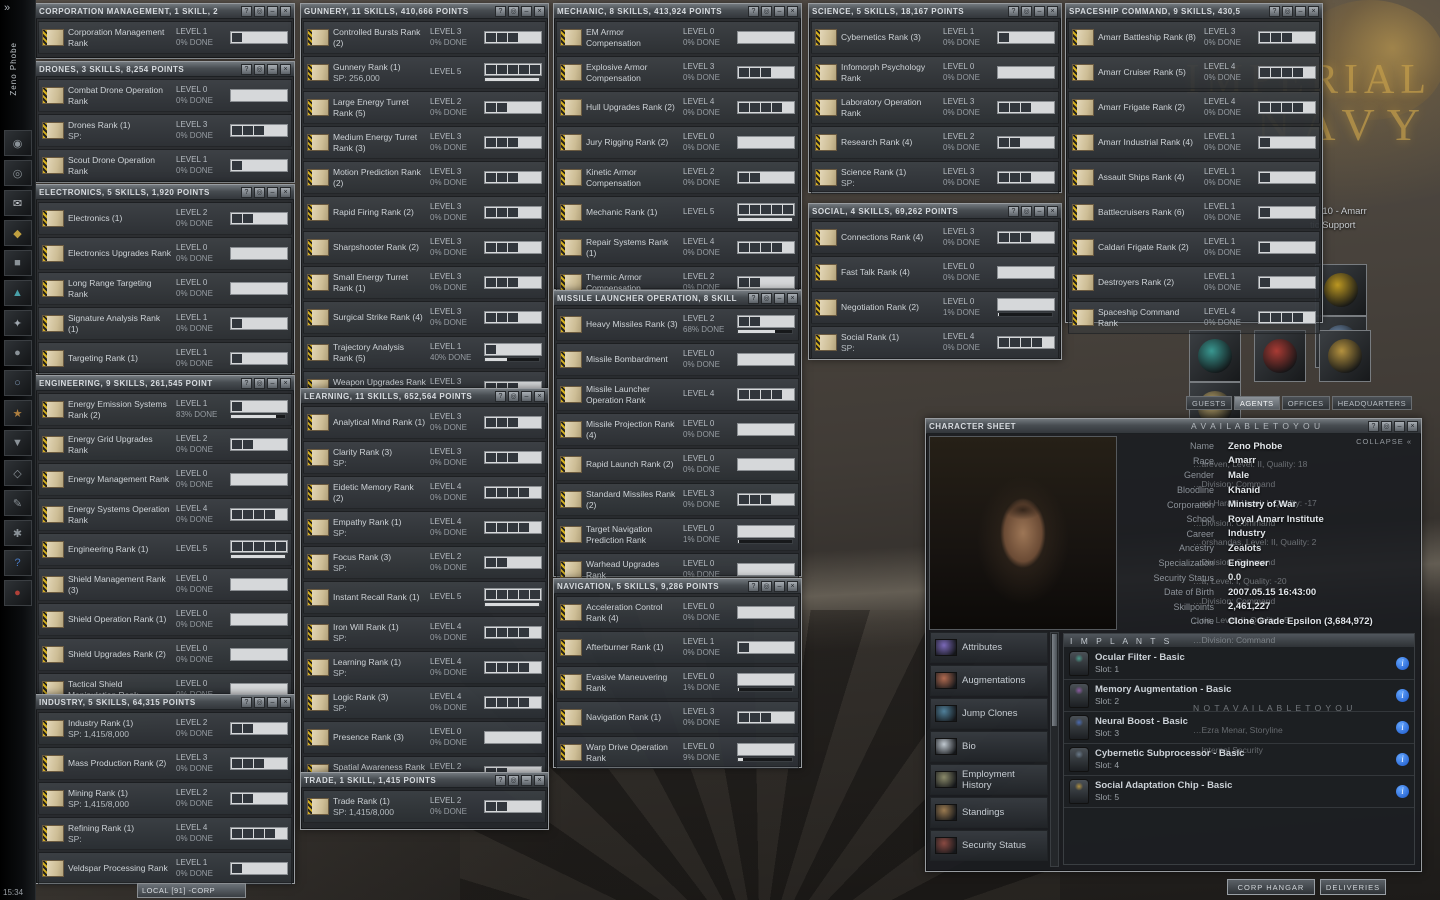  I want to click on skill-row: Focus Rank (3) SP: LEVEL 2 0% DONE, so click(424, 562).